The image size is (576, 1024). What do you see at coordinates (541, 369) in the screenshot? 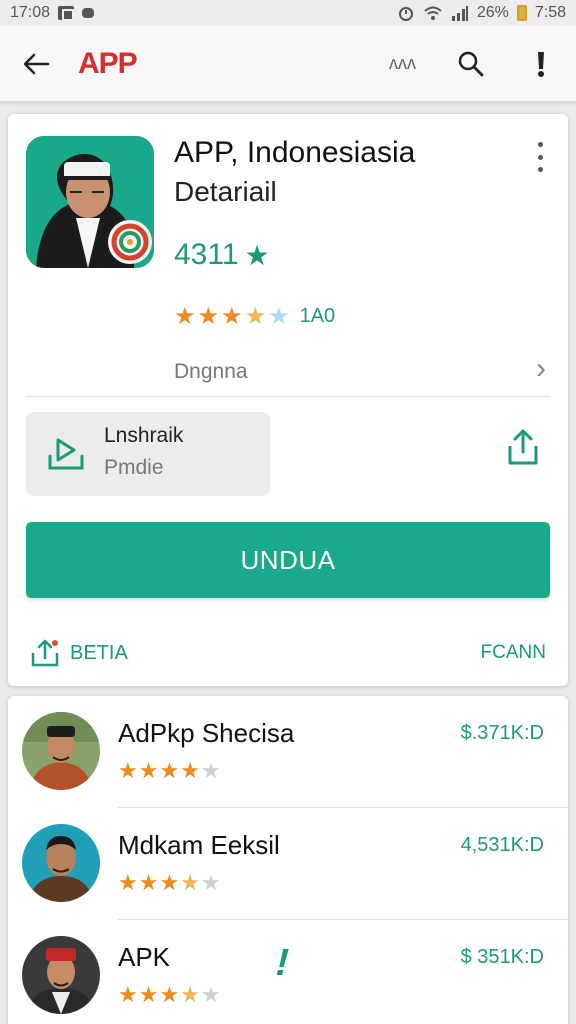
I see `chevron-right-icon: ›` at bounding box center [541, 369].